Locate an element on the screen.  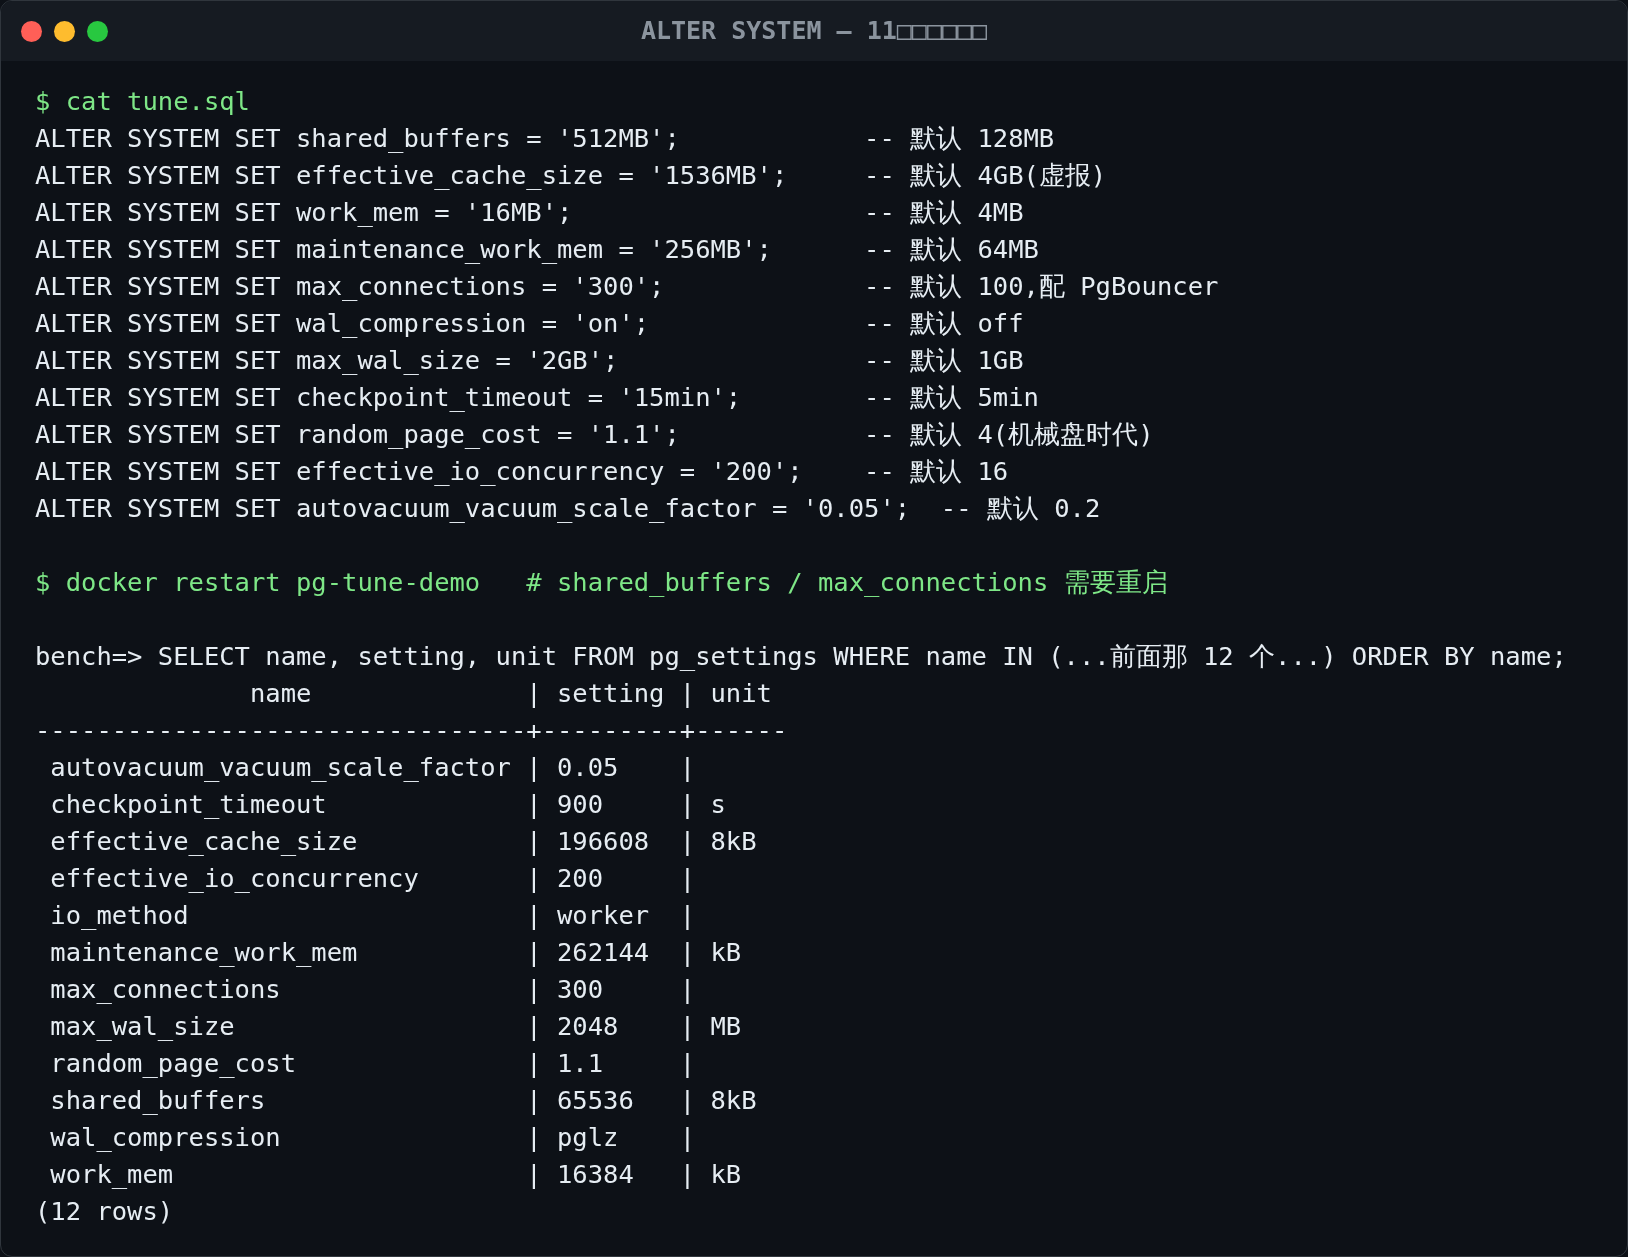
output-line: ALTER SYSTEM SET effective_io_concurrency = '200'; -- 默认 16 is located at coordinates (522, 471).